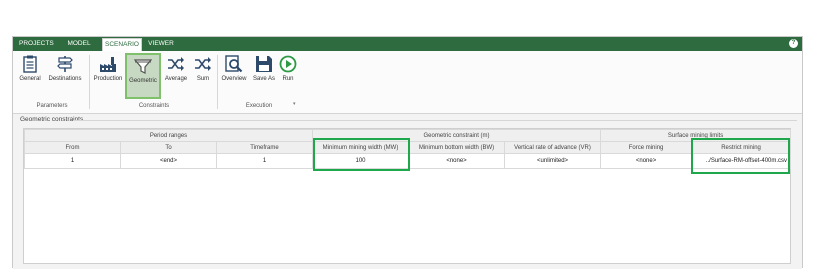 Image resolution: width=815 pixels, height=273 pixels. What do you see at coordinates (361, 161) in the screenshot?
I see `cell-min-mining-width: 100` at bounding box center [361, 161].